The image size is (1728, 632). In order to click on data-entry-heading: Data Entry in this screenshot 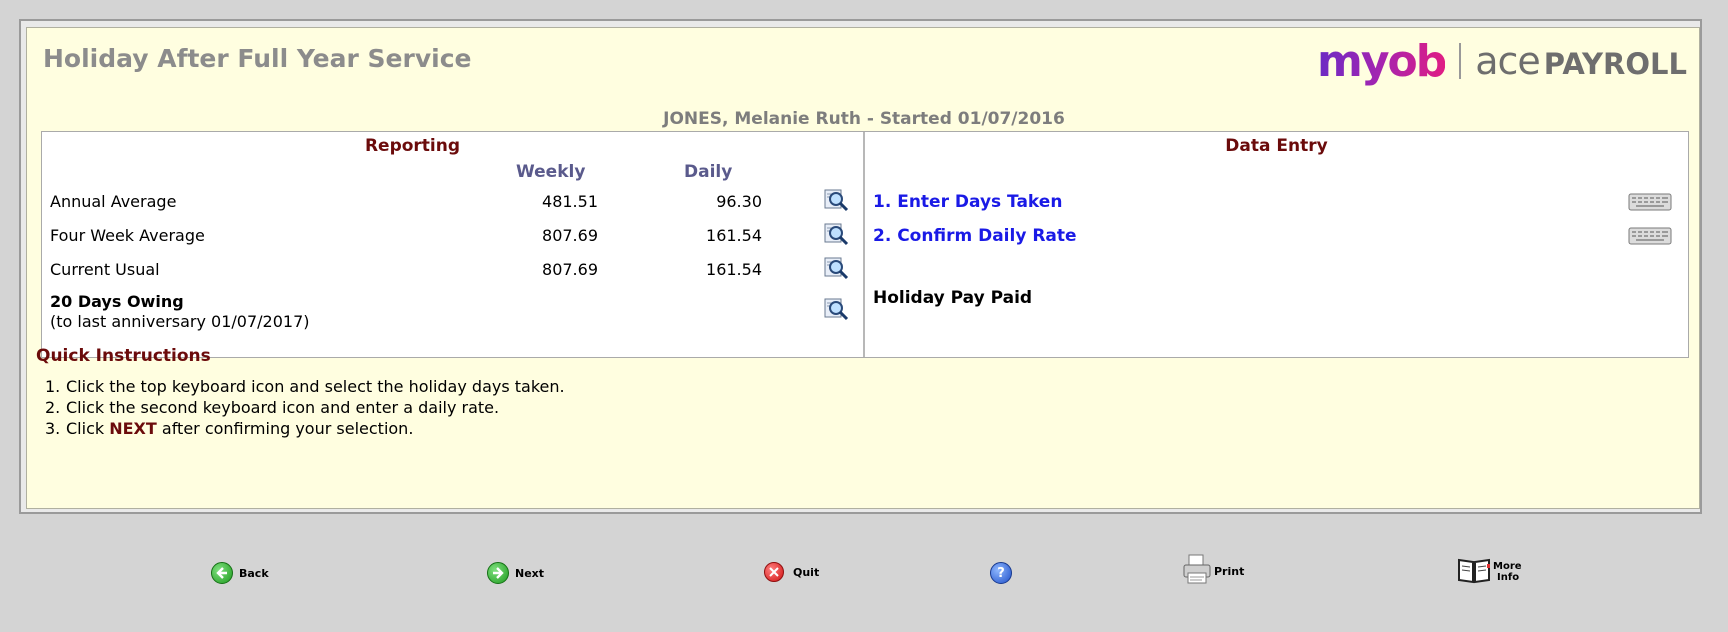, I will do `click(1276, 146)`.